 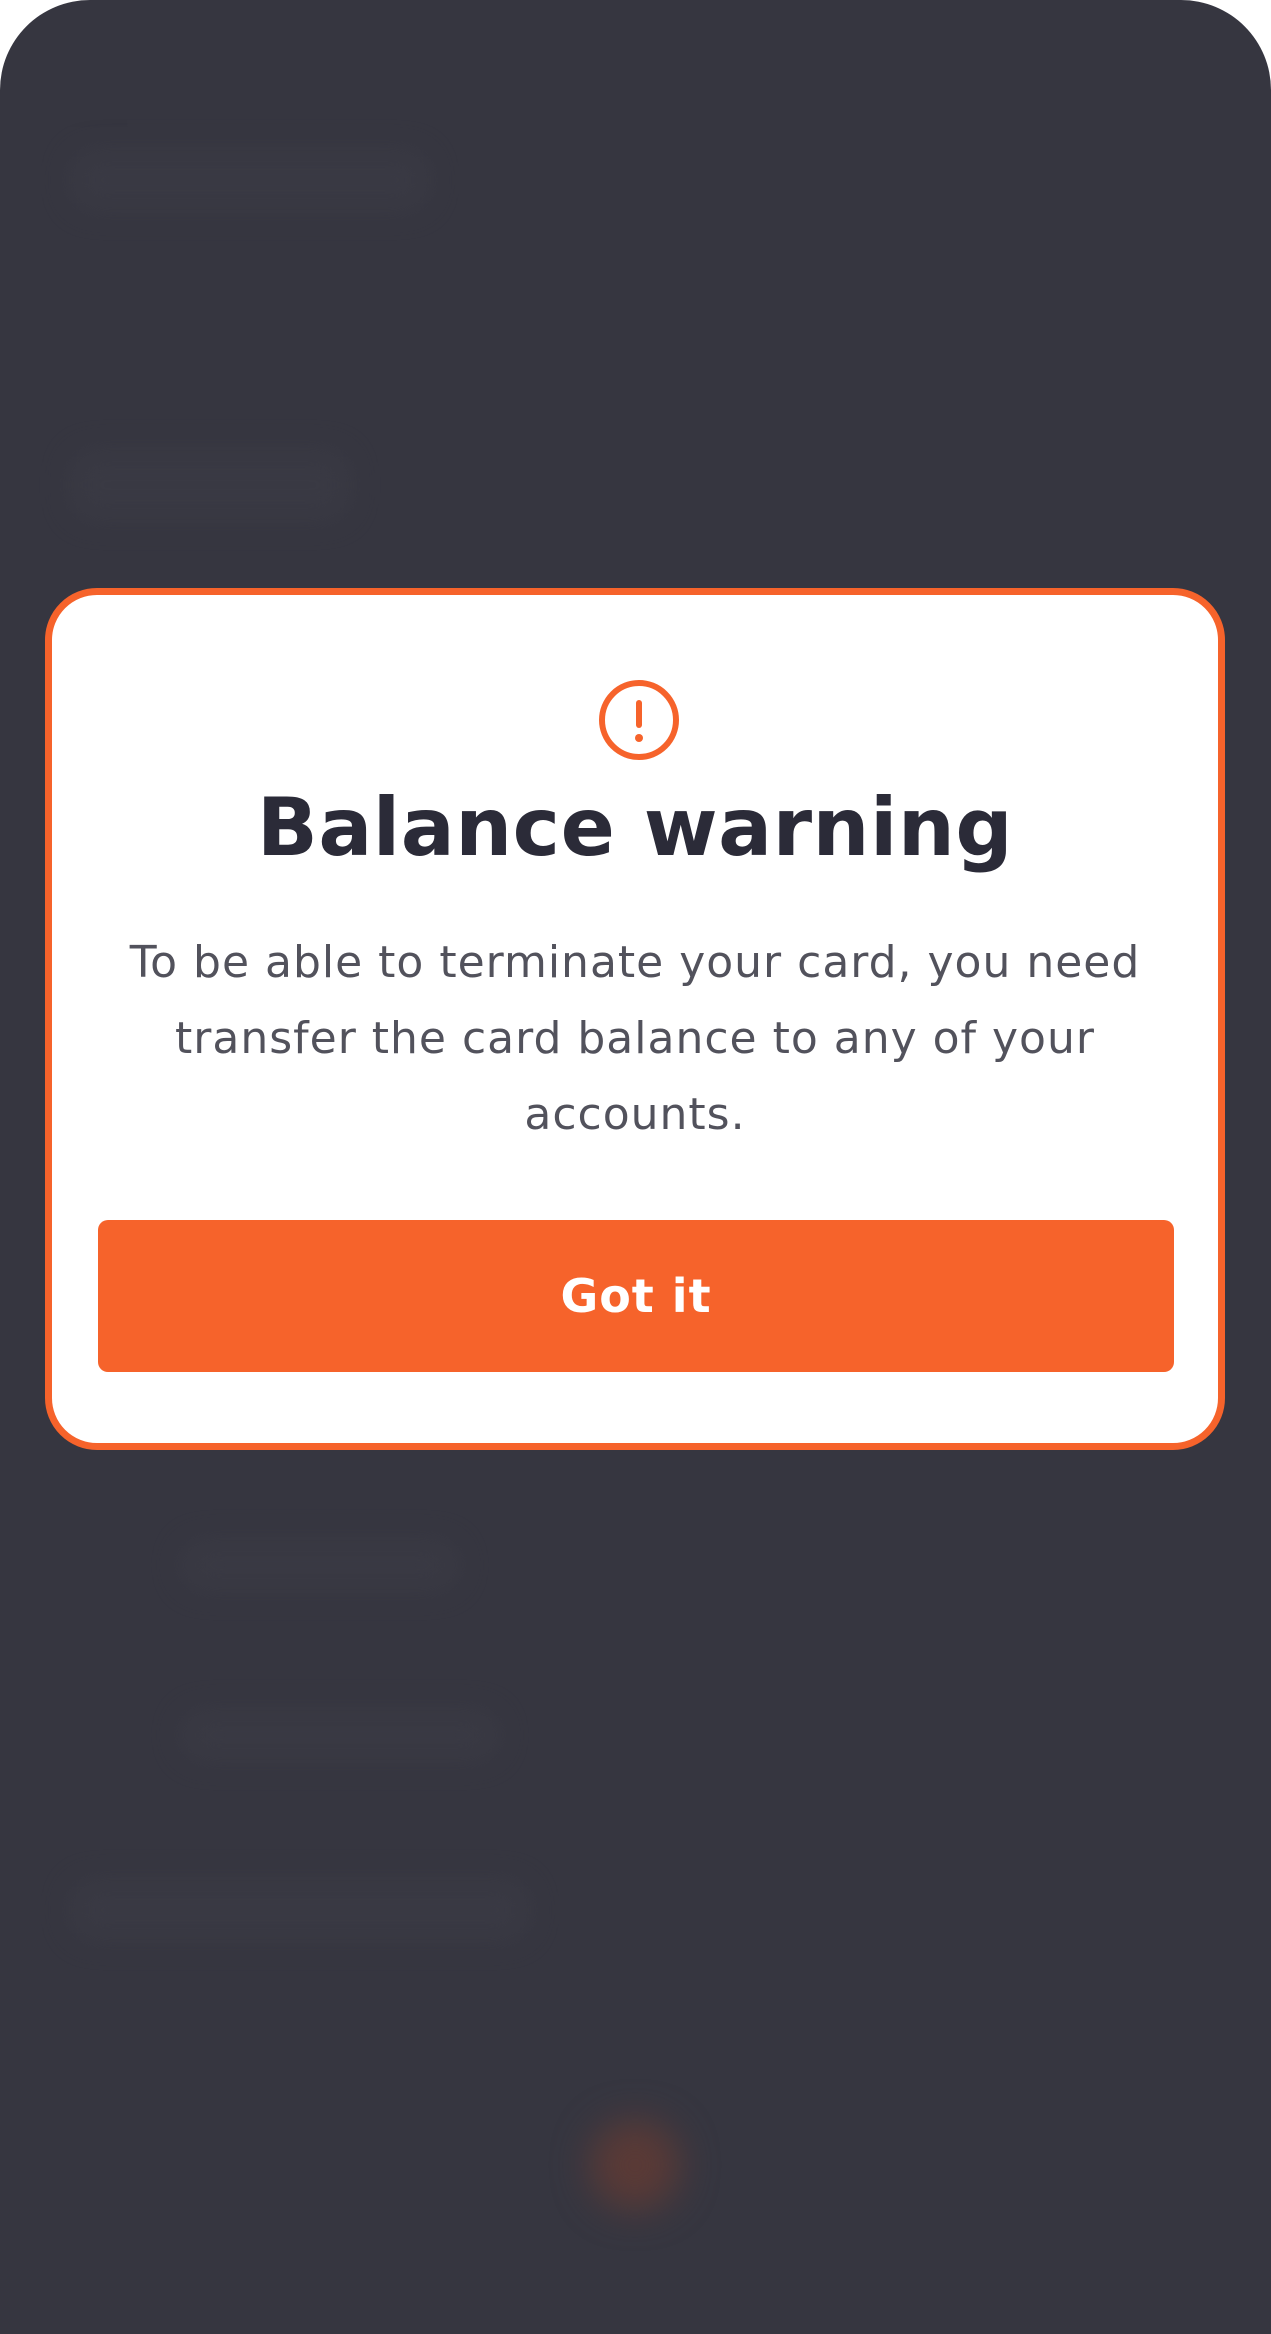 What do you see at coordinates (636, 1296) in the screenshot?
I see `got-it-button: Got it` at bounding box center [636, 1296].